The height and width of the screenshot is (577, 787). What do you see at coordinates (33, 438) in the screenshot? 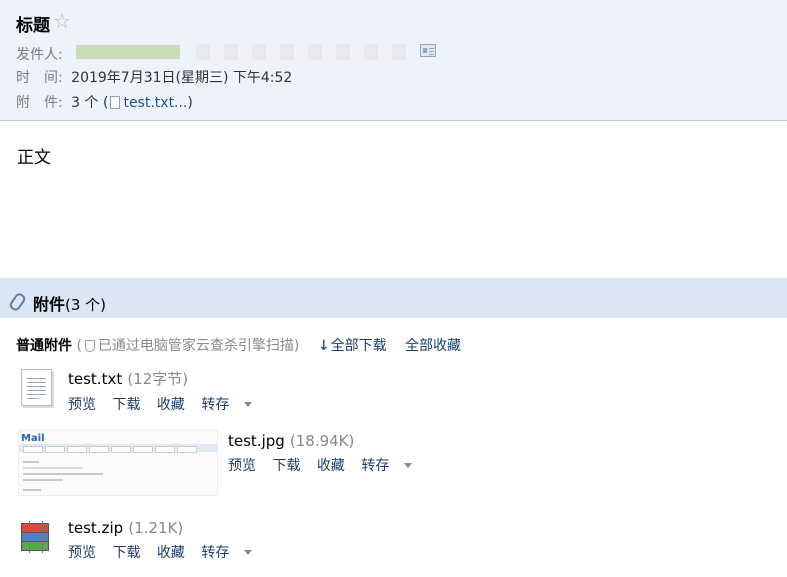
I see `thumbnail-logo: Mail` at bounding box center [33, 438].